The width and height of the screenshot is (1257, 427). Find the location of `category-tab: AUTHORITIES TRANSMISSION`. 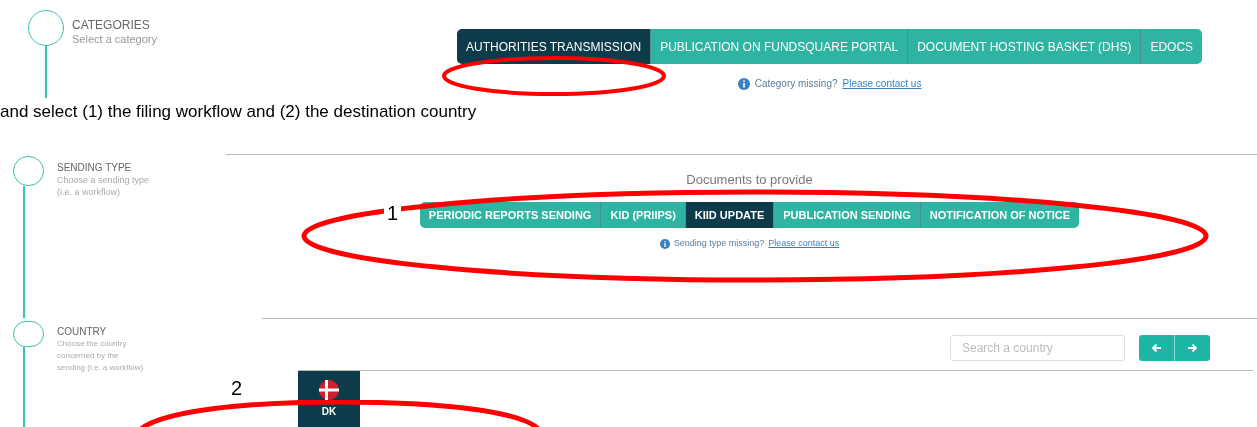

category-tab: AUTHORITIES TRANSMISSION is located at coordinates (554, 46).